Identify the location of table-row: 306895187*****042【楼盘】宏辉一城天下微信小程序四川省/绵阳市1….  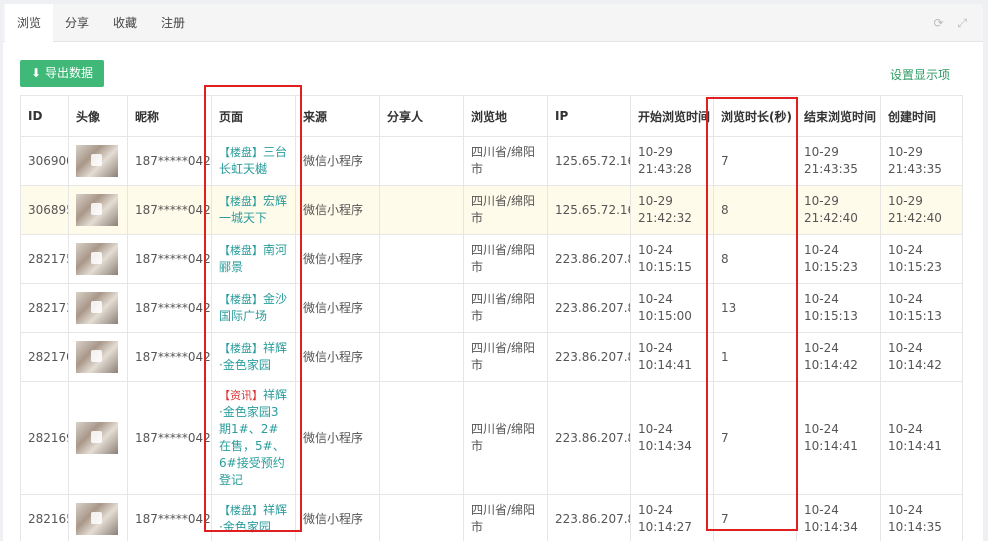
(491, 210).